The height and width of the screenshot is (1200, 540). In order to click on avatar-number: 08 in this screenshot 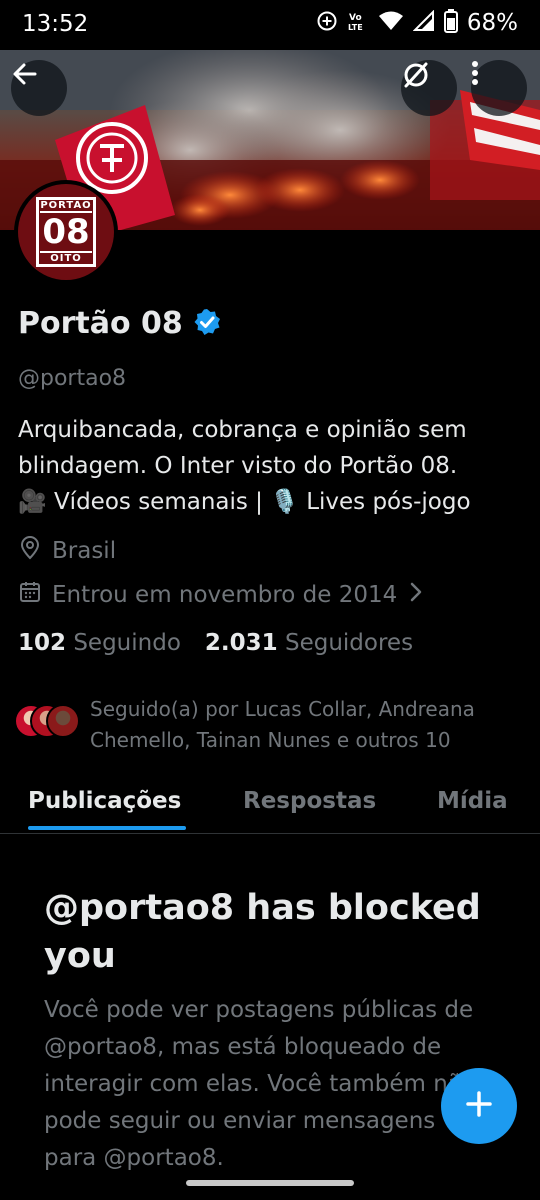, I will do `click(66, 232)`.